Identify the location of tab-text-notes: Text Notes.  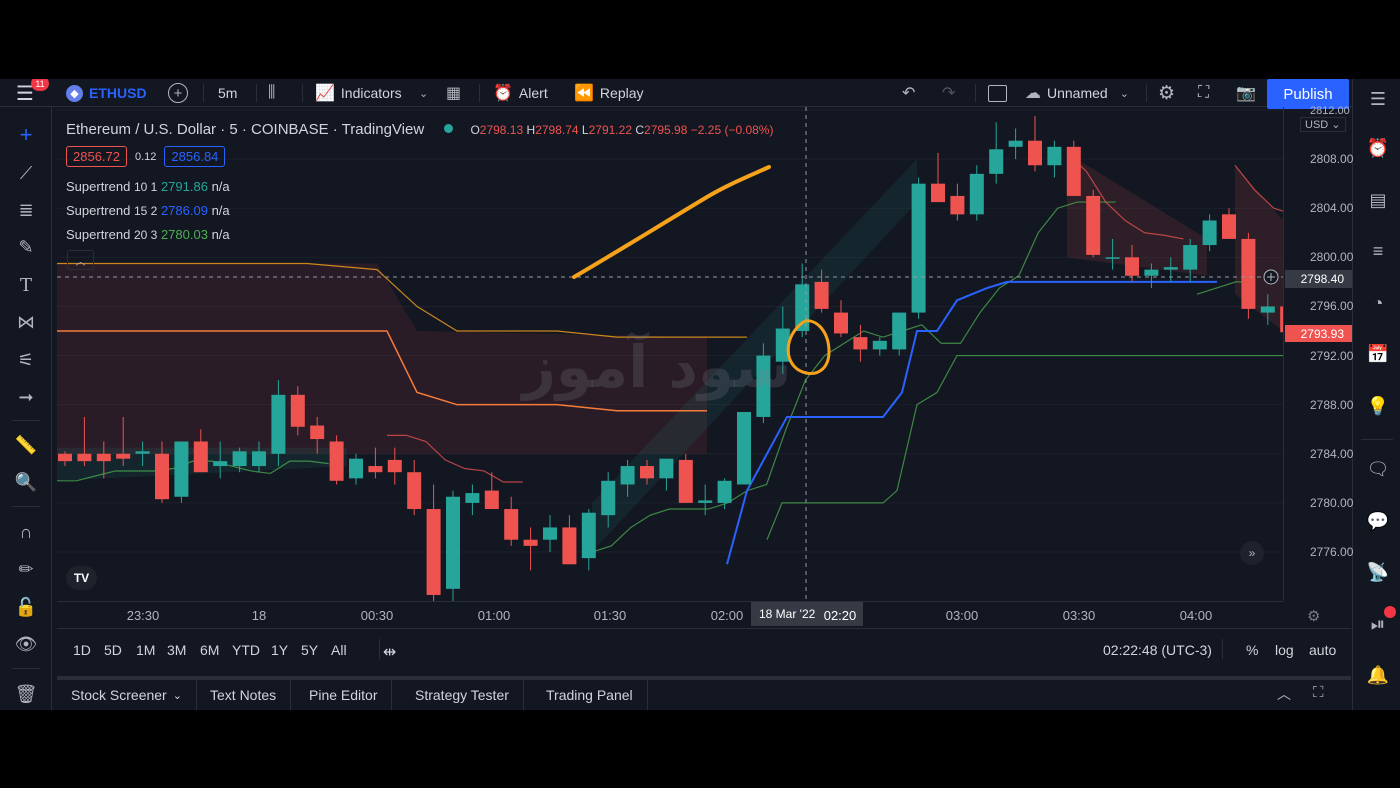
(244, 695).